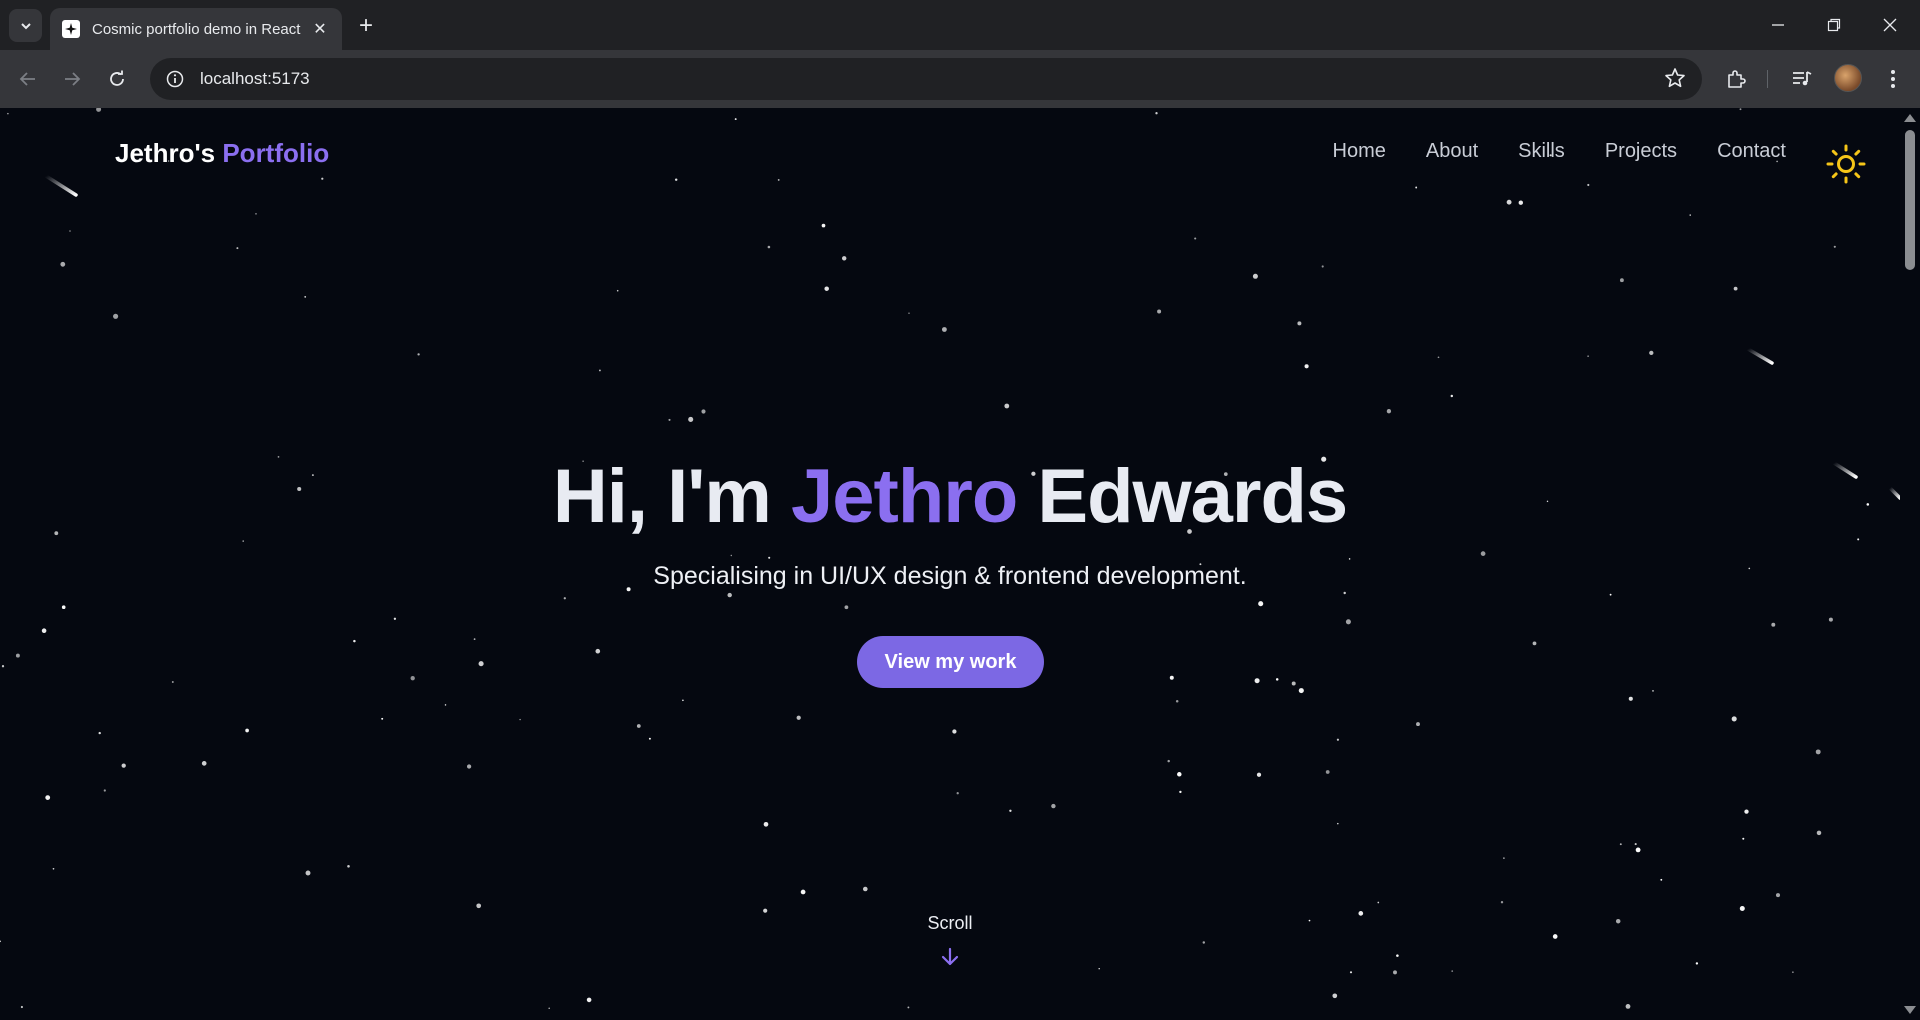  I want to click on browser-tab: Cosmic portfolio demo in React ✕, so click(196, 29).